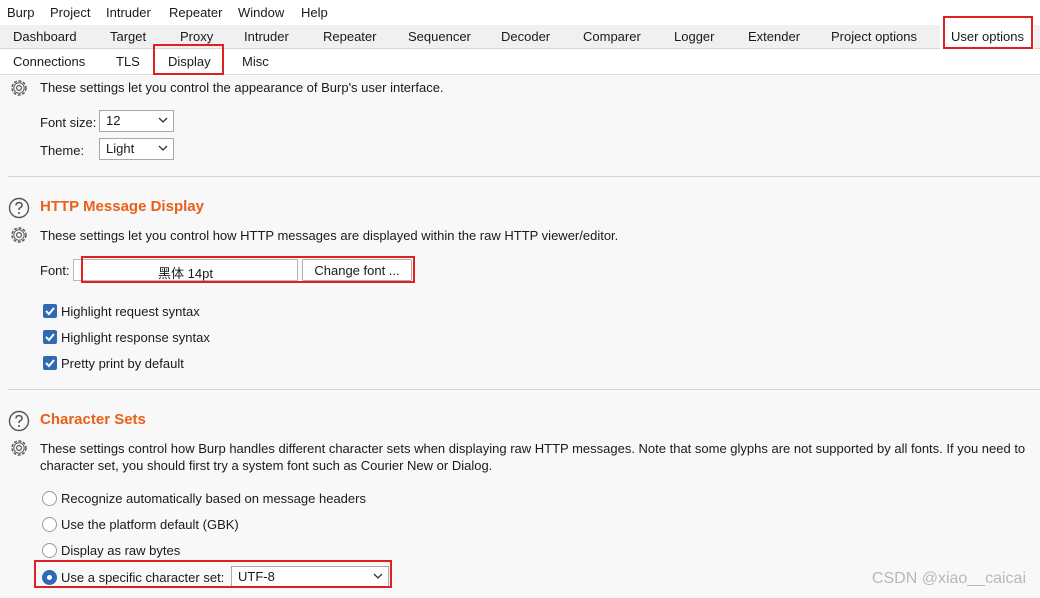  What do you see at coordinates (948, 578) in the screenshot?
I see `watermark-text: CSDN @xiao__caicai` at bounding box center [948, 578].